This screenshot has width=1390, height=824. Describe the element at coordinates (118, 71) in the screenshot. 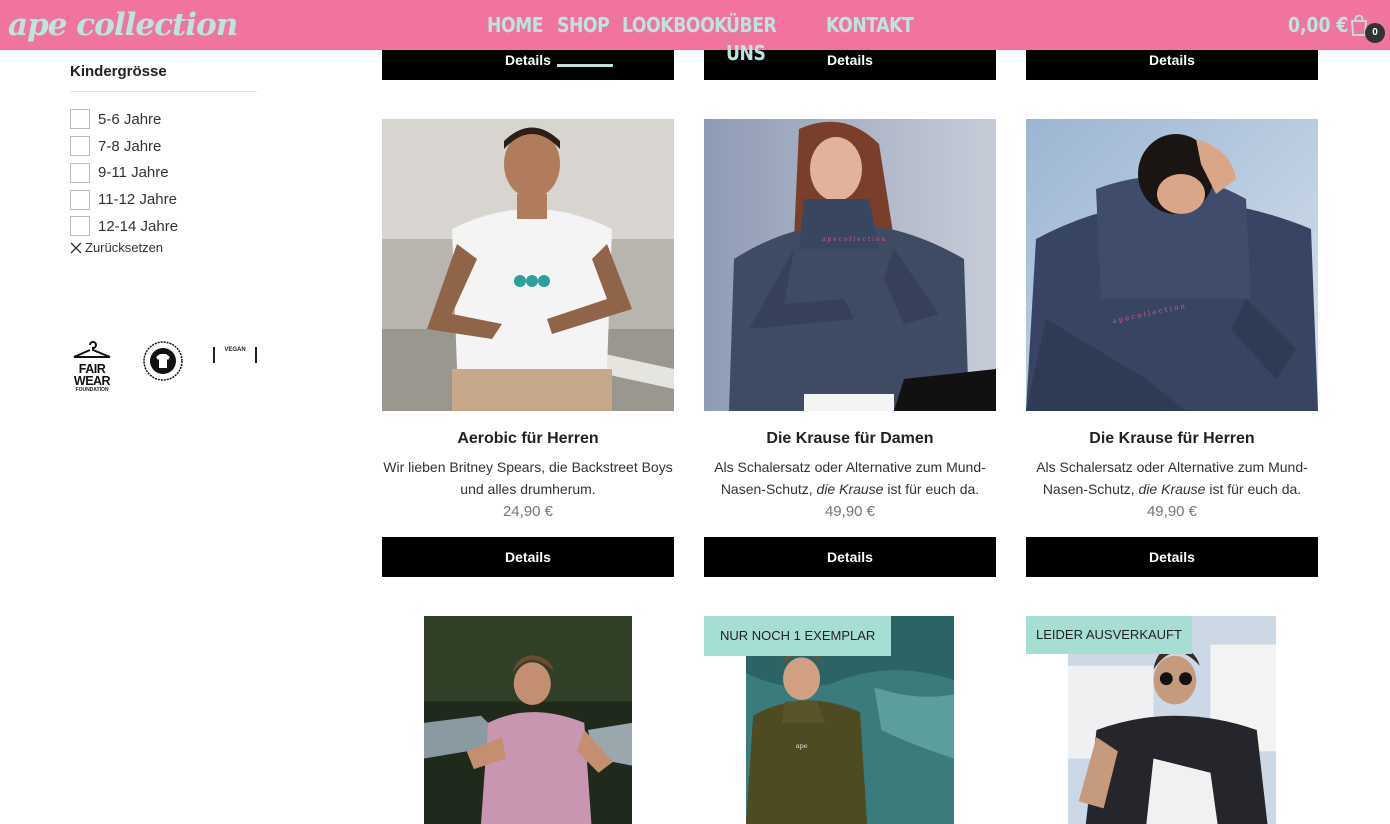

I see `filter-title: Kindergrösse` at that location.